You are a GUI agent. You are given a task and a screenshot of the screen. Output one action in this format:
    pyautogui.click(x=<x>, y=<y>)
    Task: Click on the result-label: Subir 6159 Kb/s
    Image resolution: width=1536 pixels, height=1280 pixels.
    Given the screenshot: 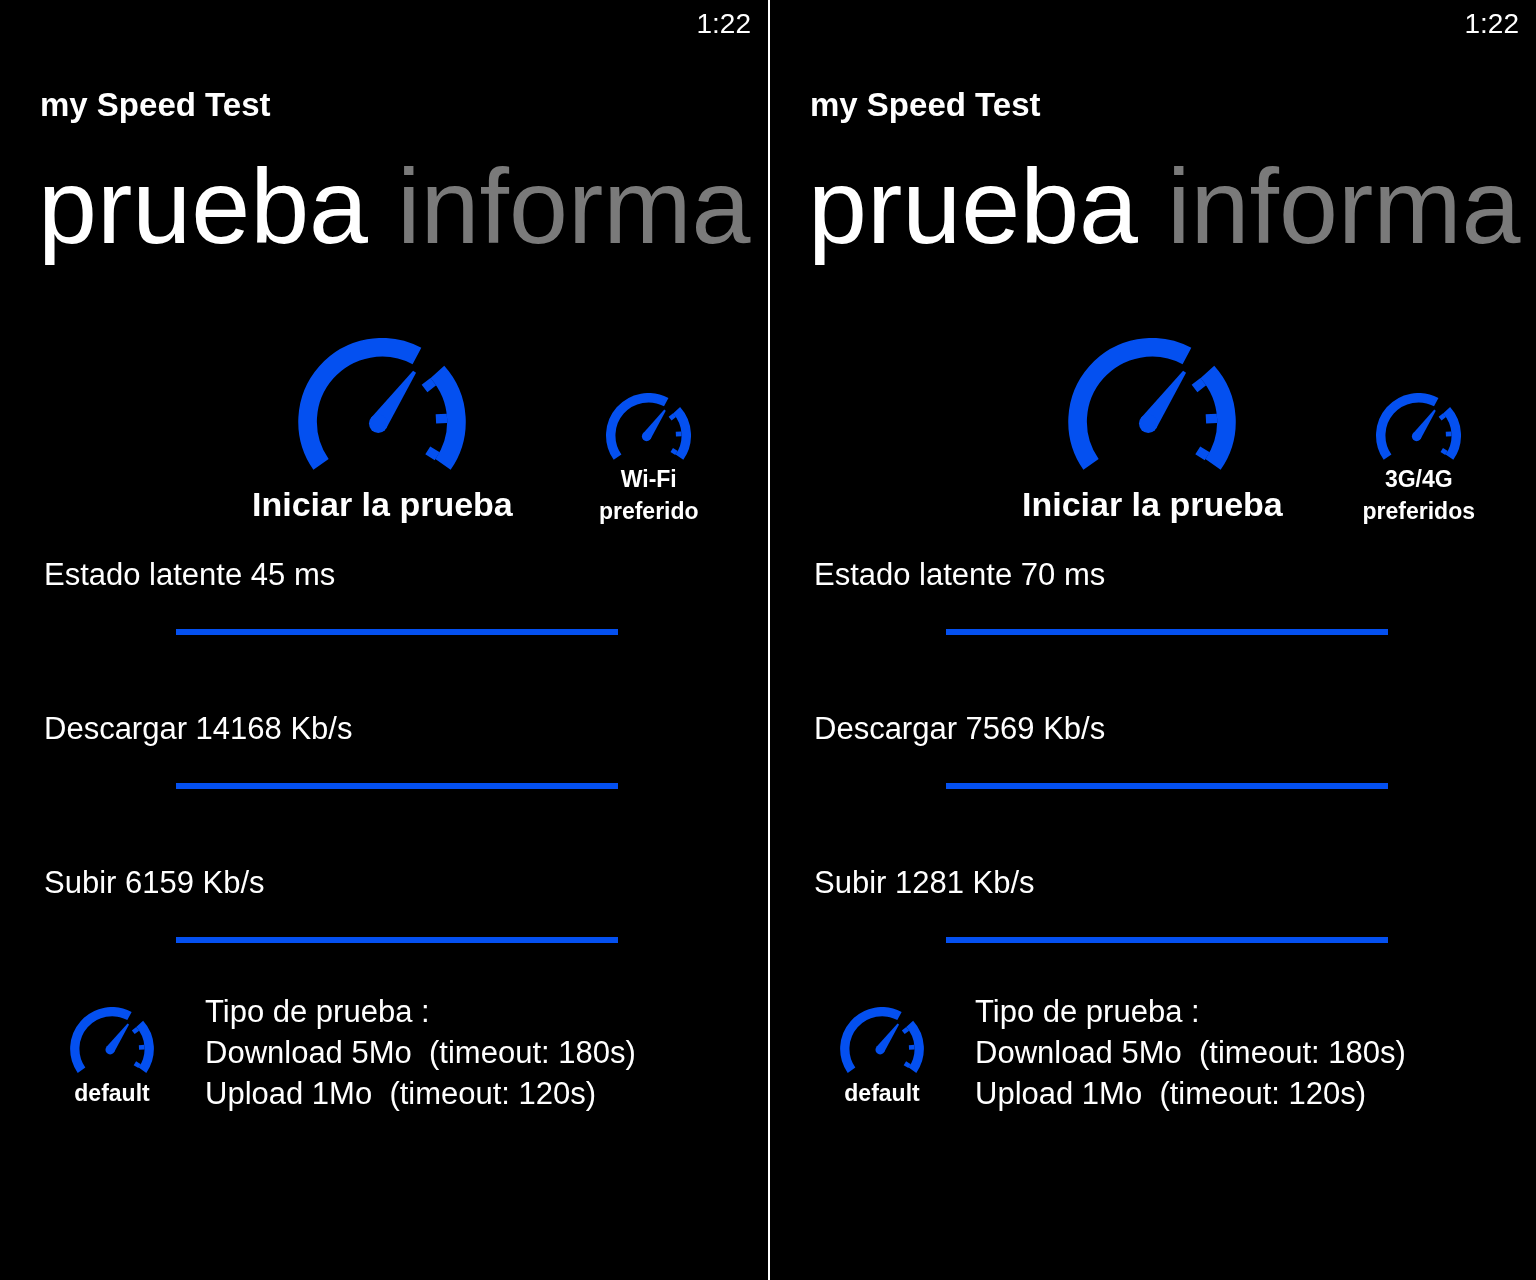 What is the action you would take?
    pyautogui.click(x=154, y=883)
    